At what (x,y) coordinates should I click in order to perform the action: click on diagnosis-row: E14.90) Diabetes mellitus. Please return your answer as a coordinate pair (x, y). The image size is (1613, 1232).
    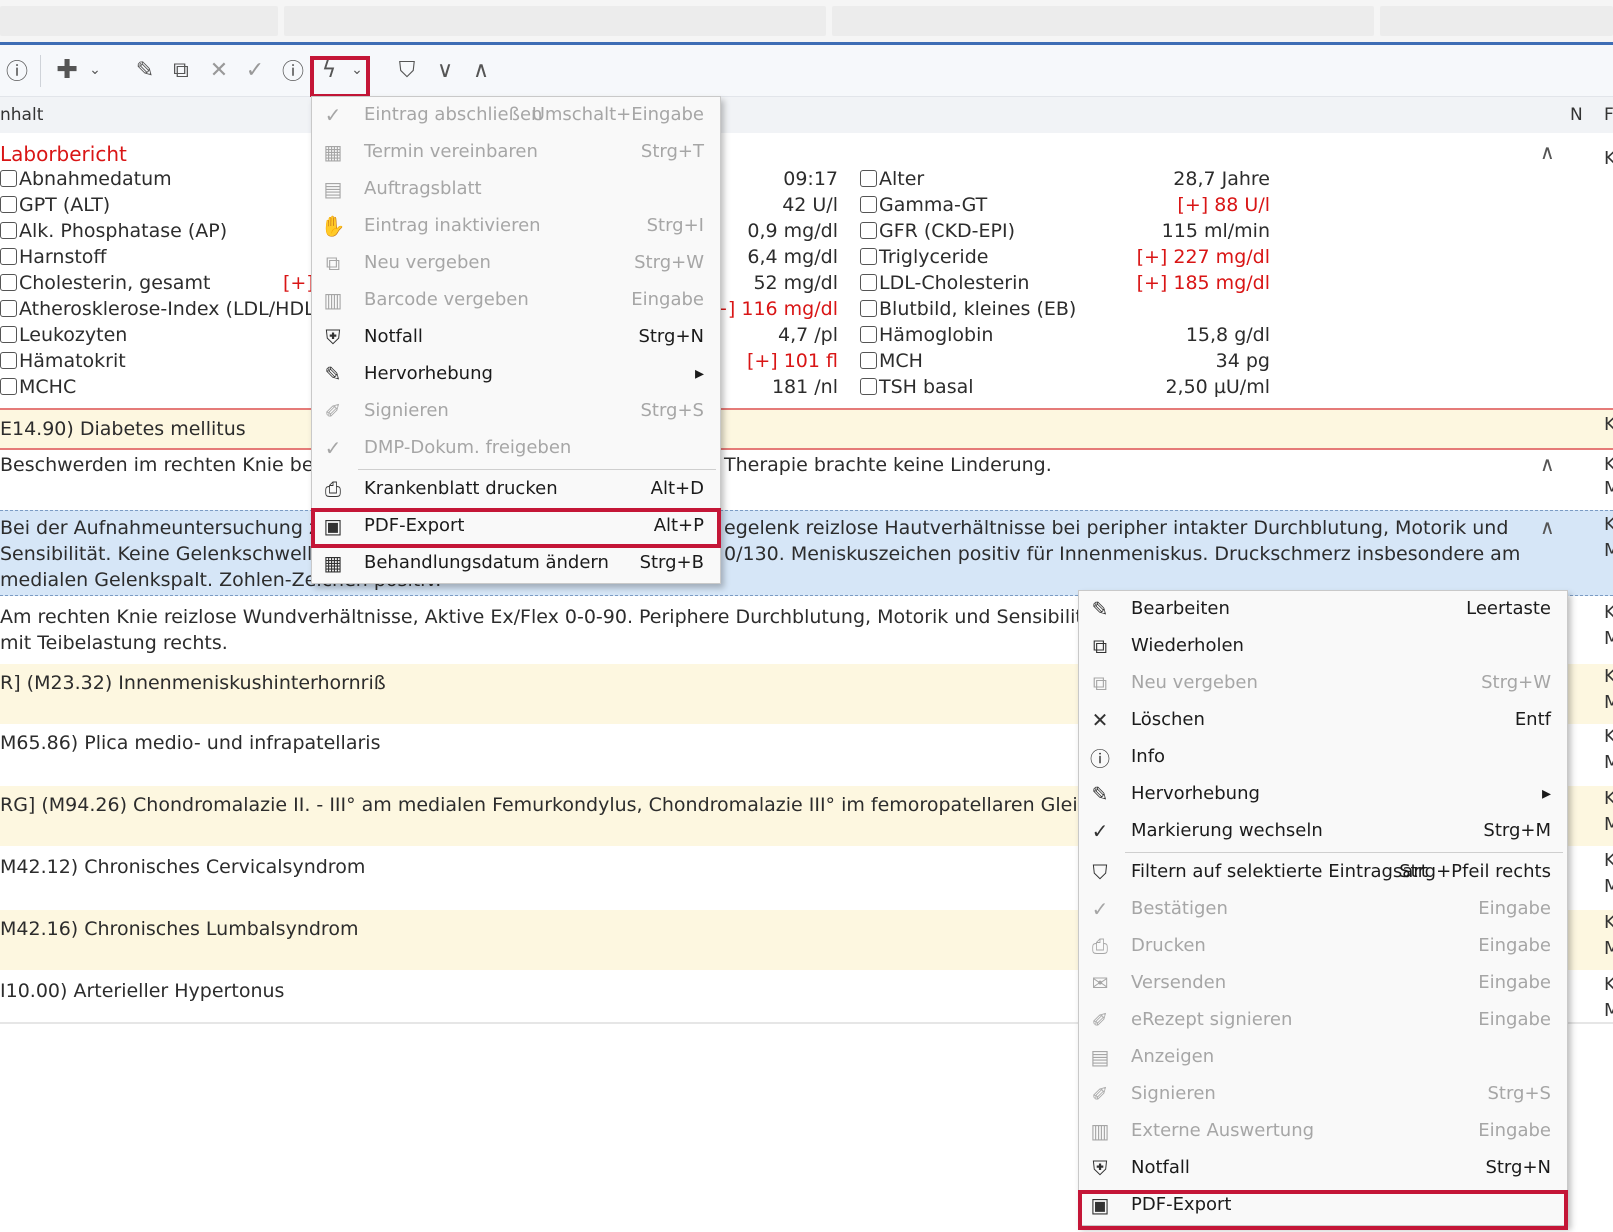
    Looking at the image, I should click on (806, 430).